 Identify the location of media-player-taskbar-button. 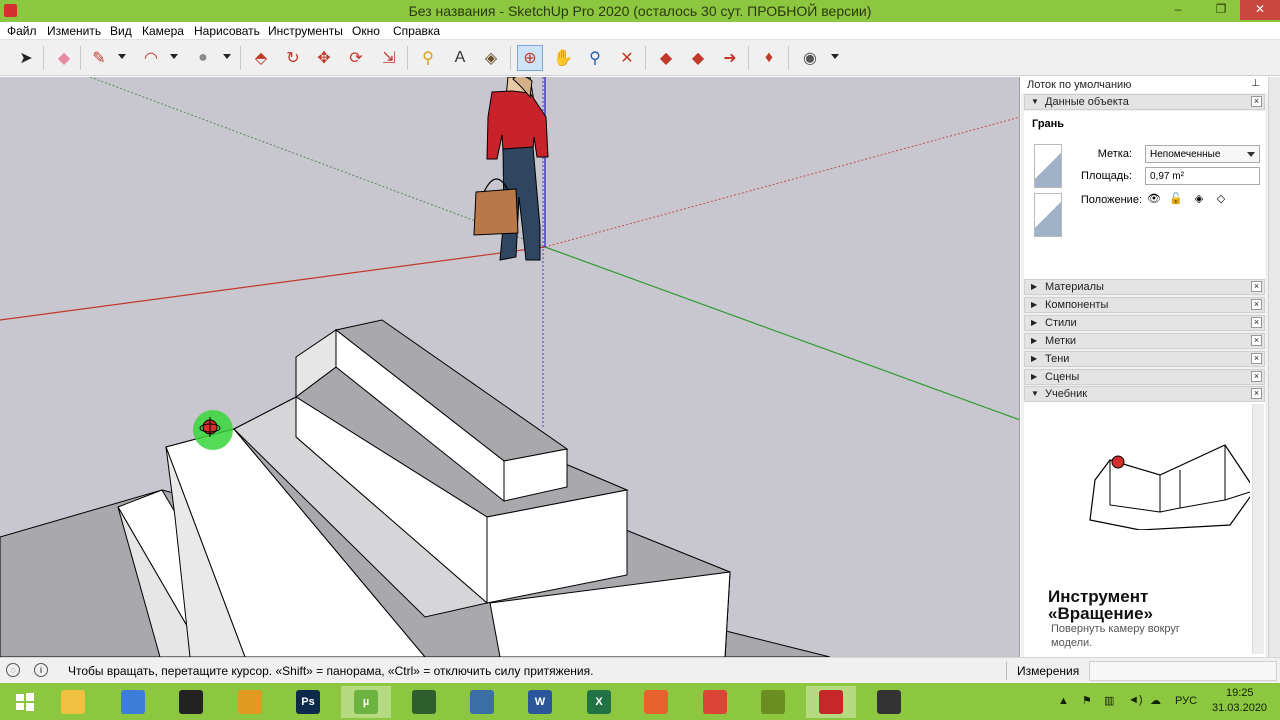
(889, 702).